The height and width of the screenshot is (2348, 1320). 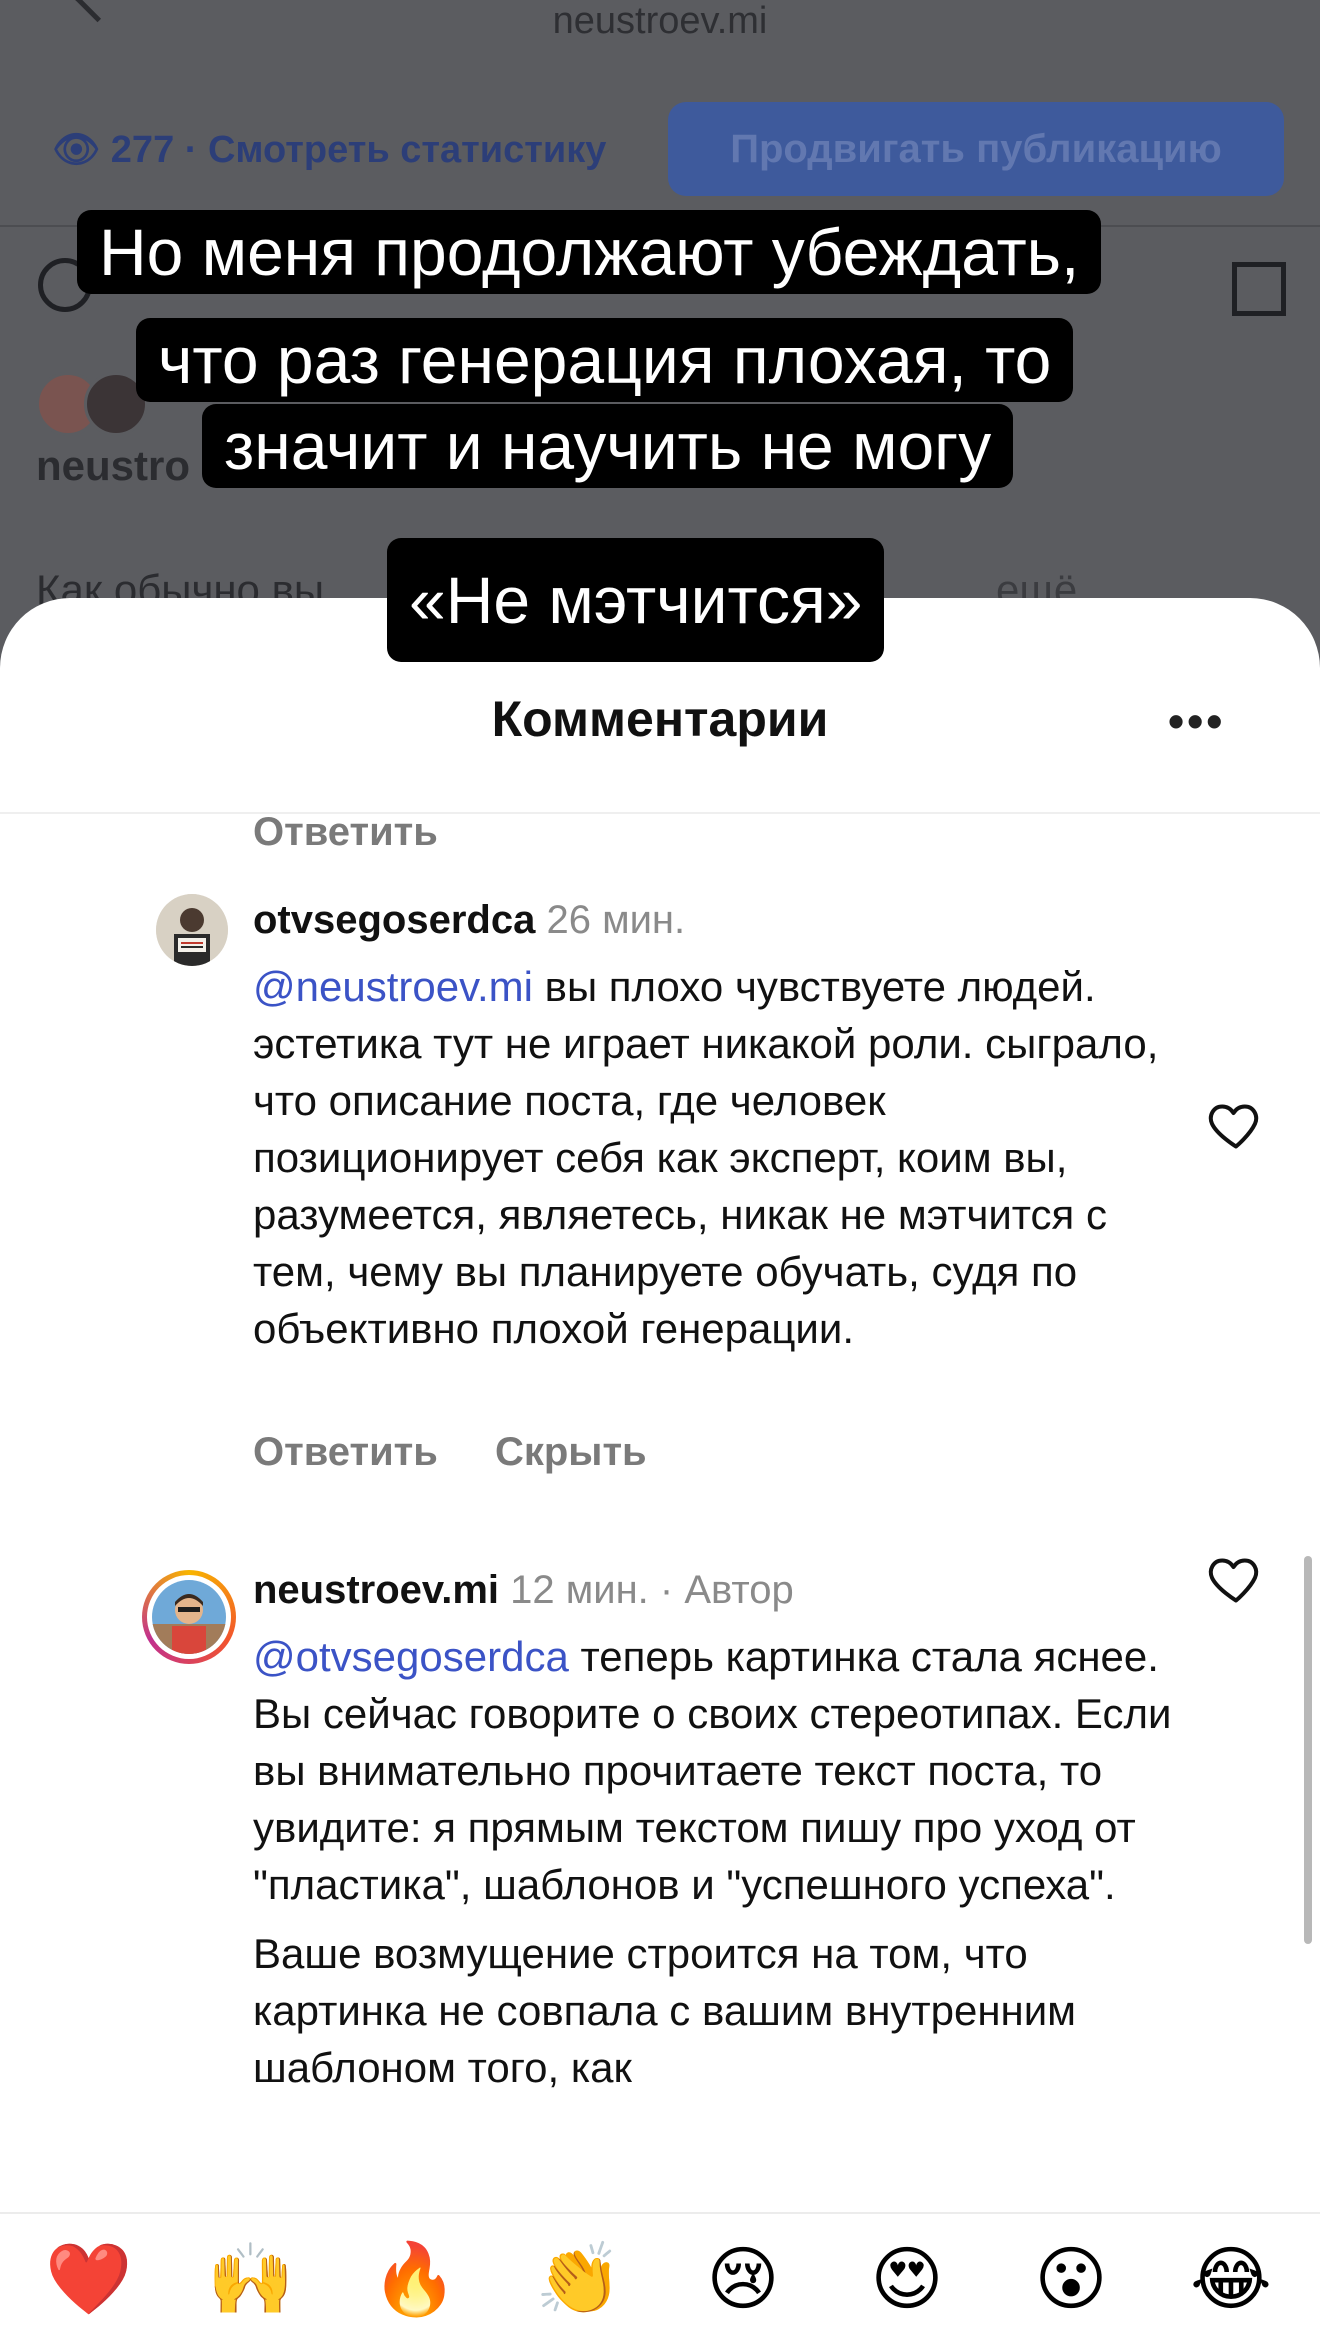 What do you see at coordinates (571, 1452) in the screenshot?
I see `hide-button: Скрыть` at bounding box center [571, 1452].